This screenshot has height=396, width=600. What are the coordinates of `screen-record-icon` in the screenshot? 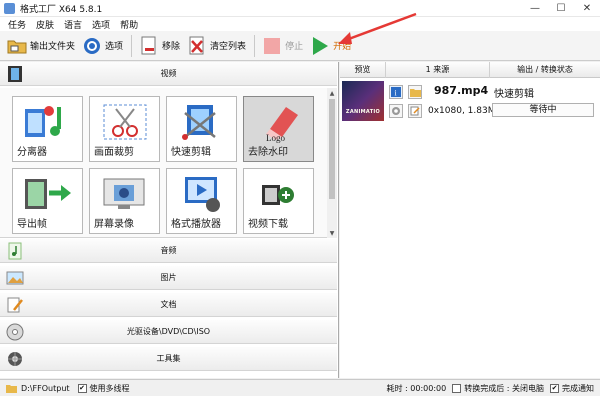 It's located at (124, 193).